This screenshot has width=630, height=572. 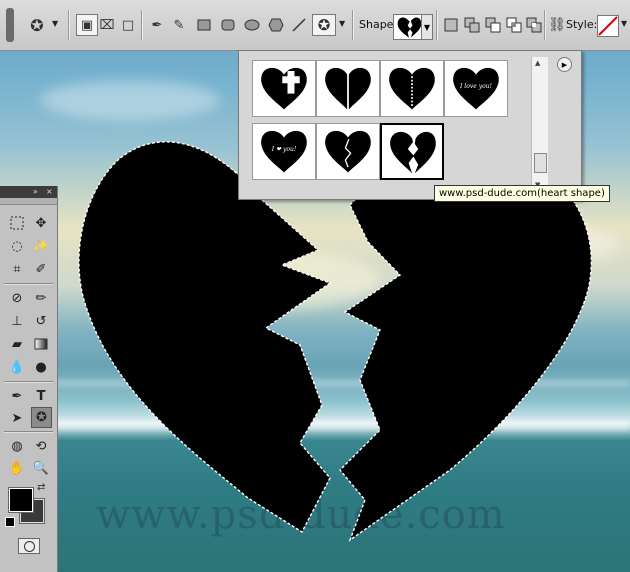 What do you see at coordinates (228, 25) in the screenshot?
I see `rounded-rectangle-shape-icon` at bounding box center [228, 25].